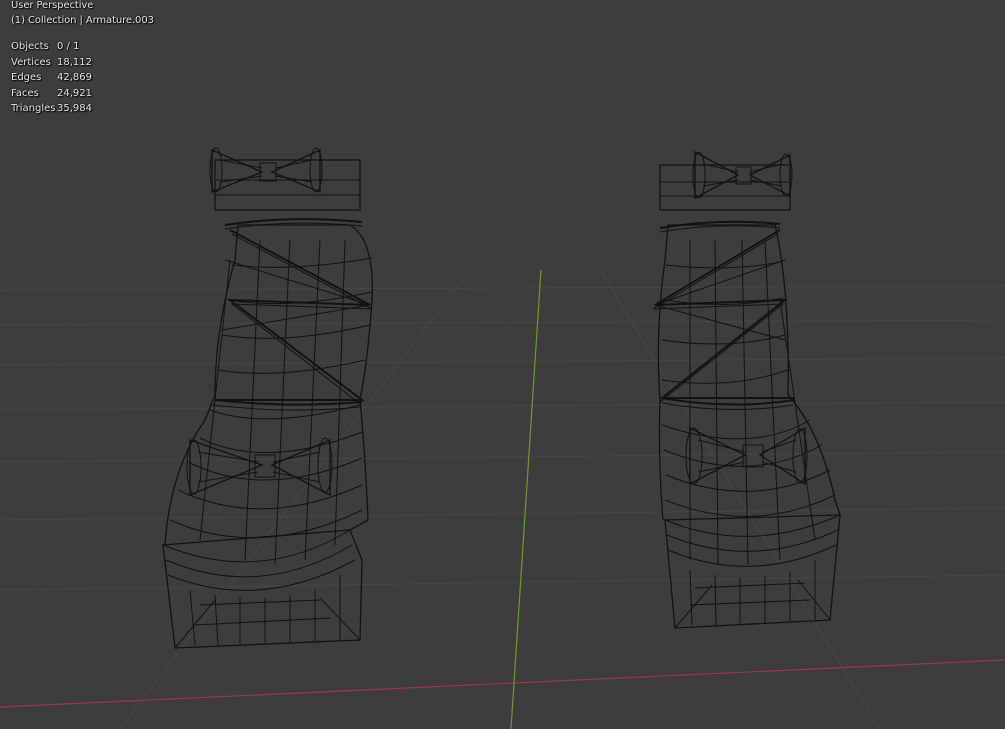 The image size is (1005, 729). What do you see at coordinates (502, 683) in the screenshot?
I see `x-axis-line` at bounding box center [502, 683].